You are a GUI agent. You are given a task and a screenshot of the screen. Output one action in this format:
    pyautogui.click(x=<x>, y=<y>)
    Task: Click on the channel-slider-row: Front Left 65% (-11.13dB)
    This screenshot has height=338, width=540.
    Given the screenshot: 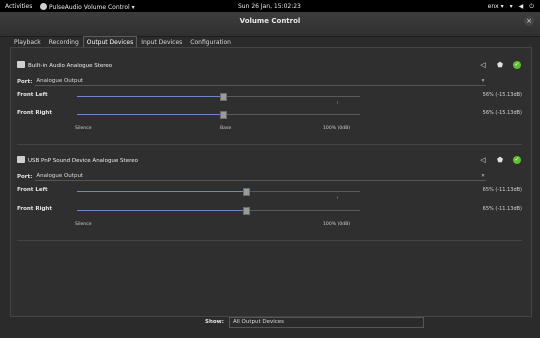 What is the action you would take?
    pyautogui.click(x=269, y=192)
    